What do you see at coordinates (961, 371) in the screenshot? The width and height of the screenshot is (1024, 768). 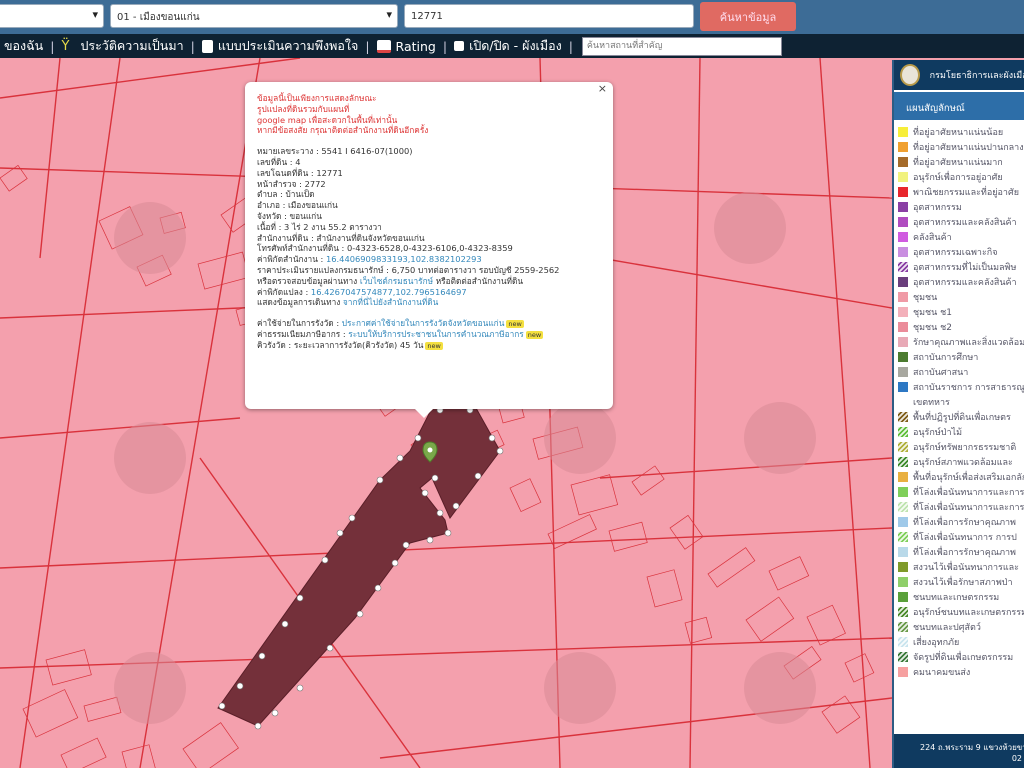 I see `legend-item: สถาบันศาสนา` at bounding box center [961, 371].